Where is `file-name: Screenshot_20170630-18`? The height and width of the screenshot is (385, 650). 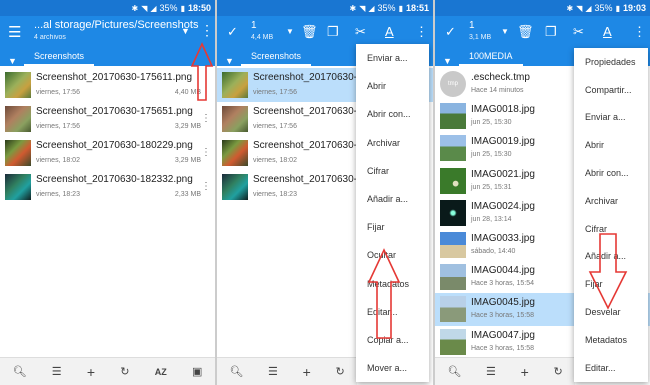 file-name: Screenshot_20170630-18 is located at coordinates (311, 145).